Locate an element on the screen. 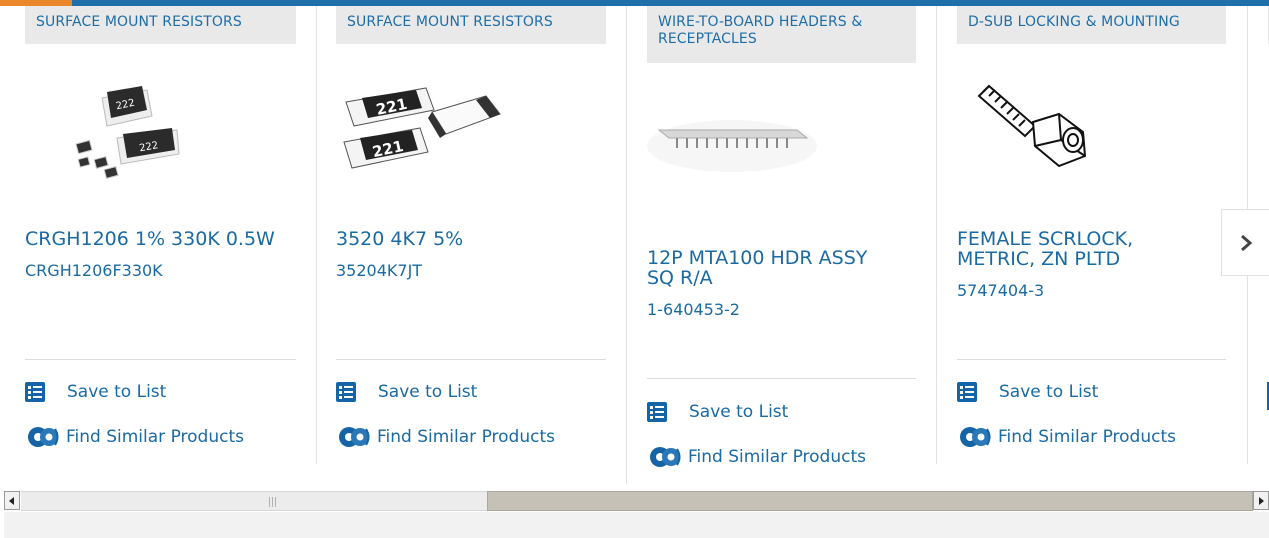  scrollbar-grip is located at coordinates (274, 502).